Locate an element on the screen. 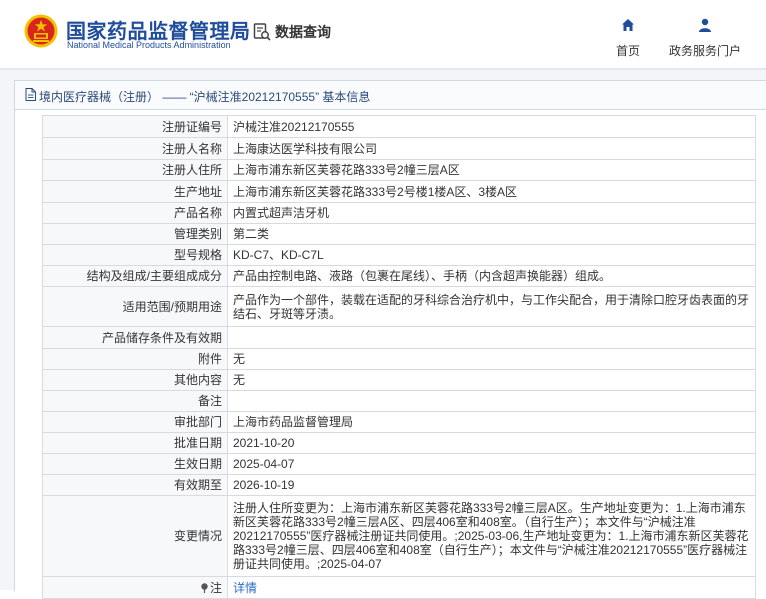  table-row: 批准日期 2021-10-20 is located at coordinates (399, 443).